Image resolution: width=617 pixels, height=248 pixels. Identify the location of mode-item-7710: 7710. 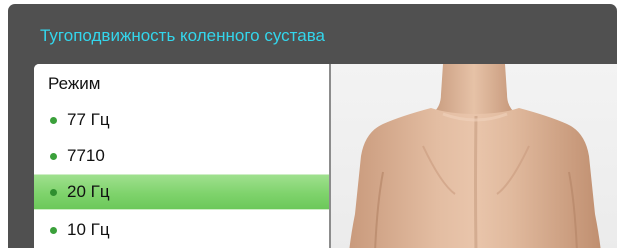
(181, 156).